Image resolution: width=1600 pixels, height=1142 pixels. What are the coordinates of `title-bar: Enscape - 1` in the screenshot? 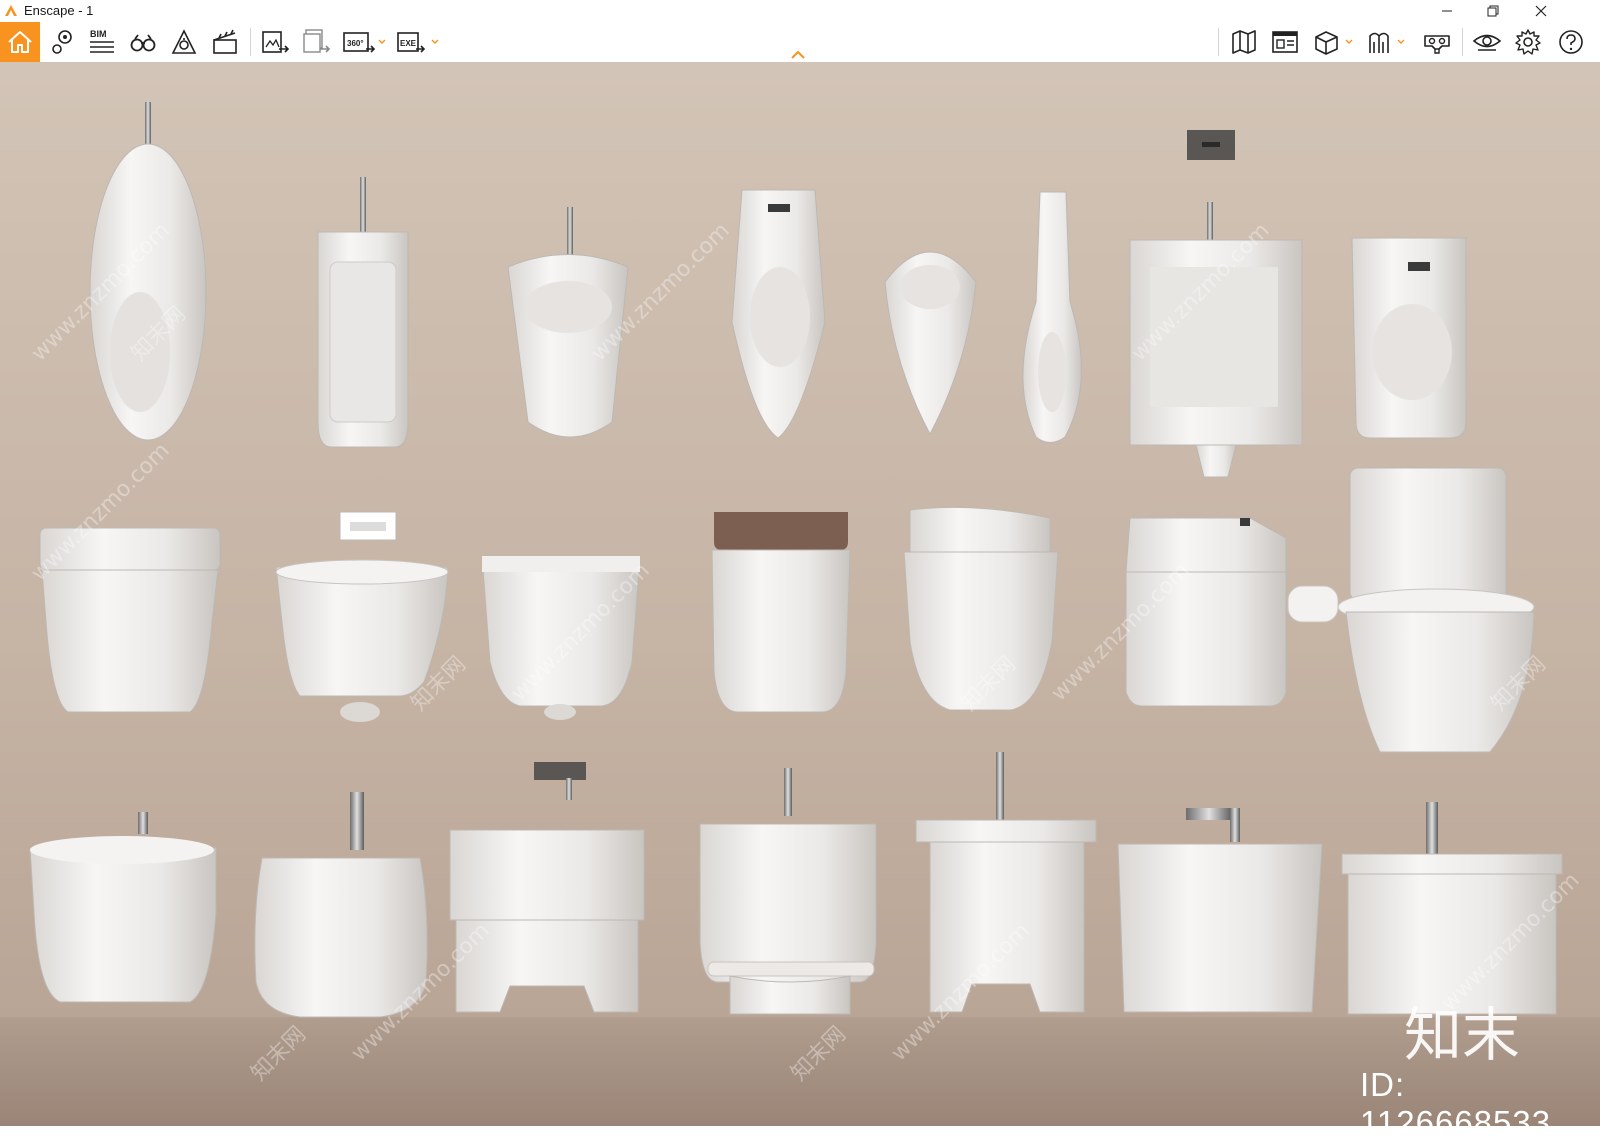 It's located at (800, 11).